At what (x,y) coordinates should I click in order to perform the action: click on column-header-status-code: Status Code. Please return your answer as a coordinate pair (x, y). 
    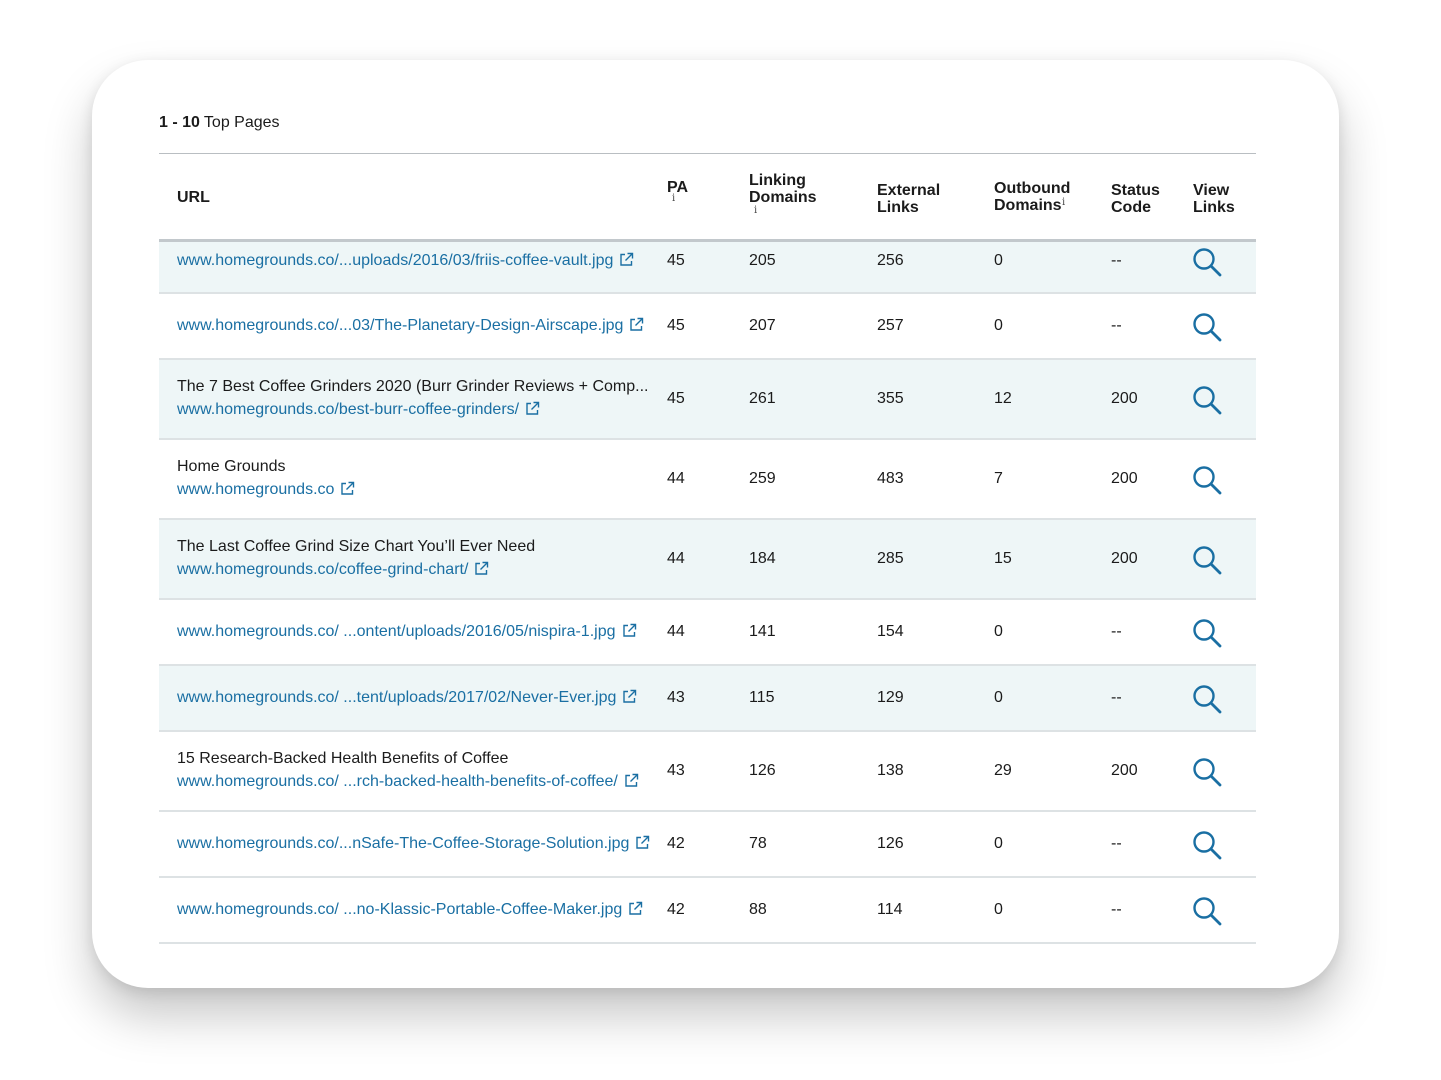
    Looking at the image, I should click on (1135, 199).